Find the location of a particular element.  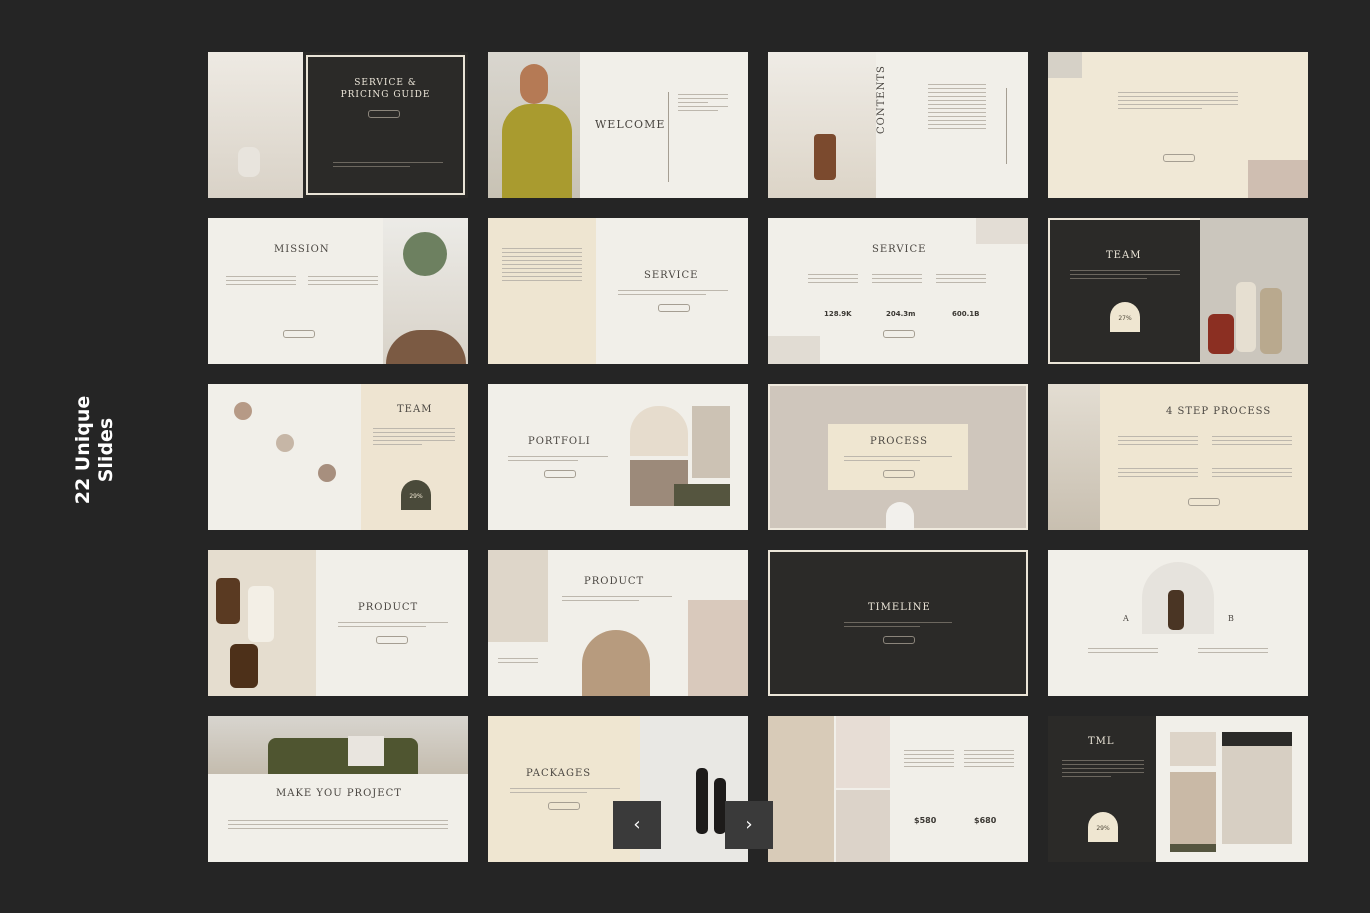

prev-button: ‹ is located at coordinates (637, 825).